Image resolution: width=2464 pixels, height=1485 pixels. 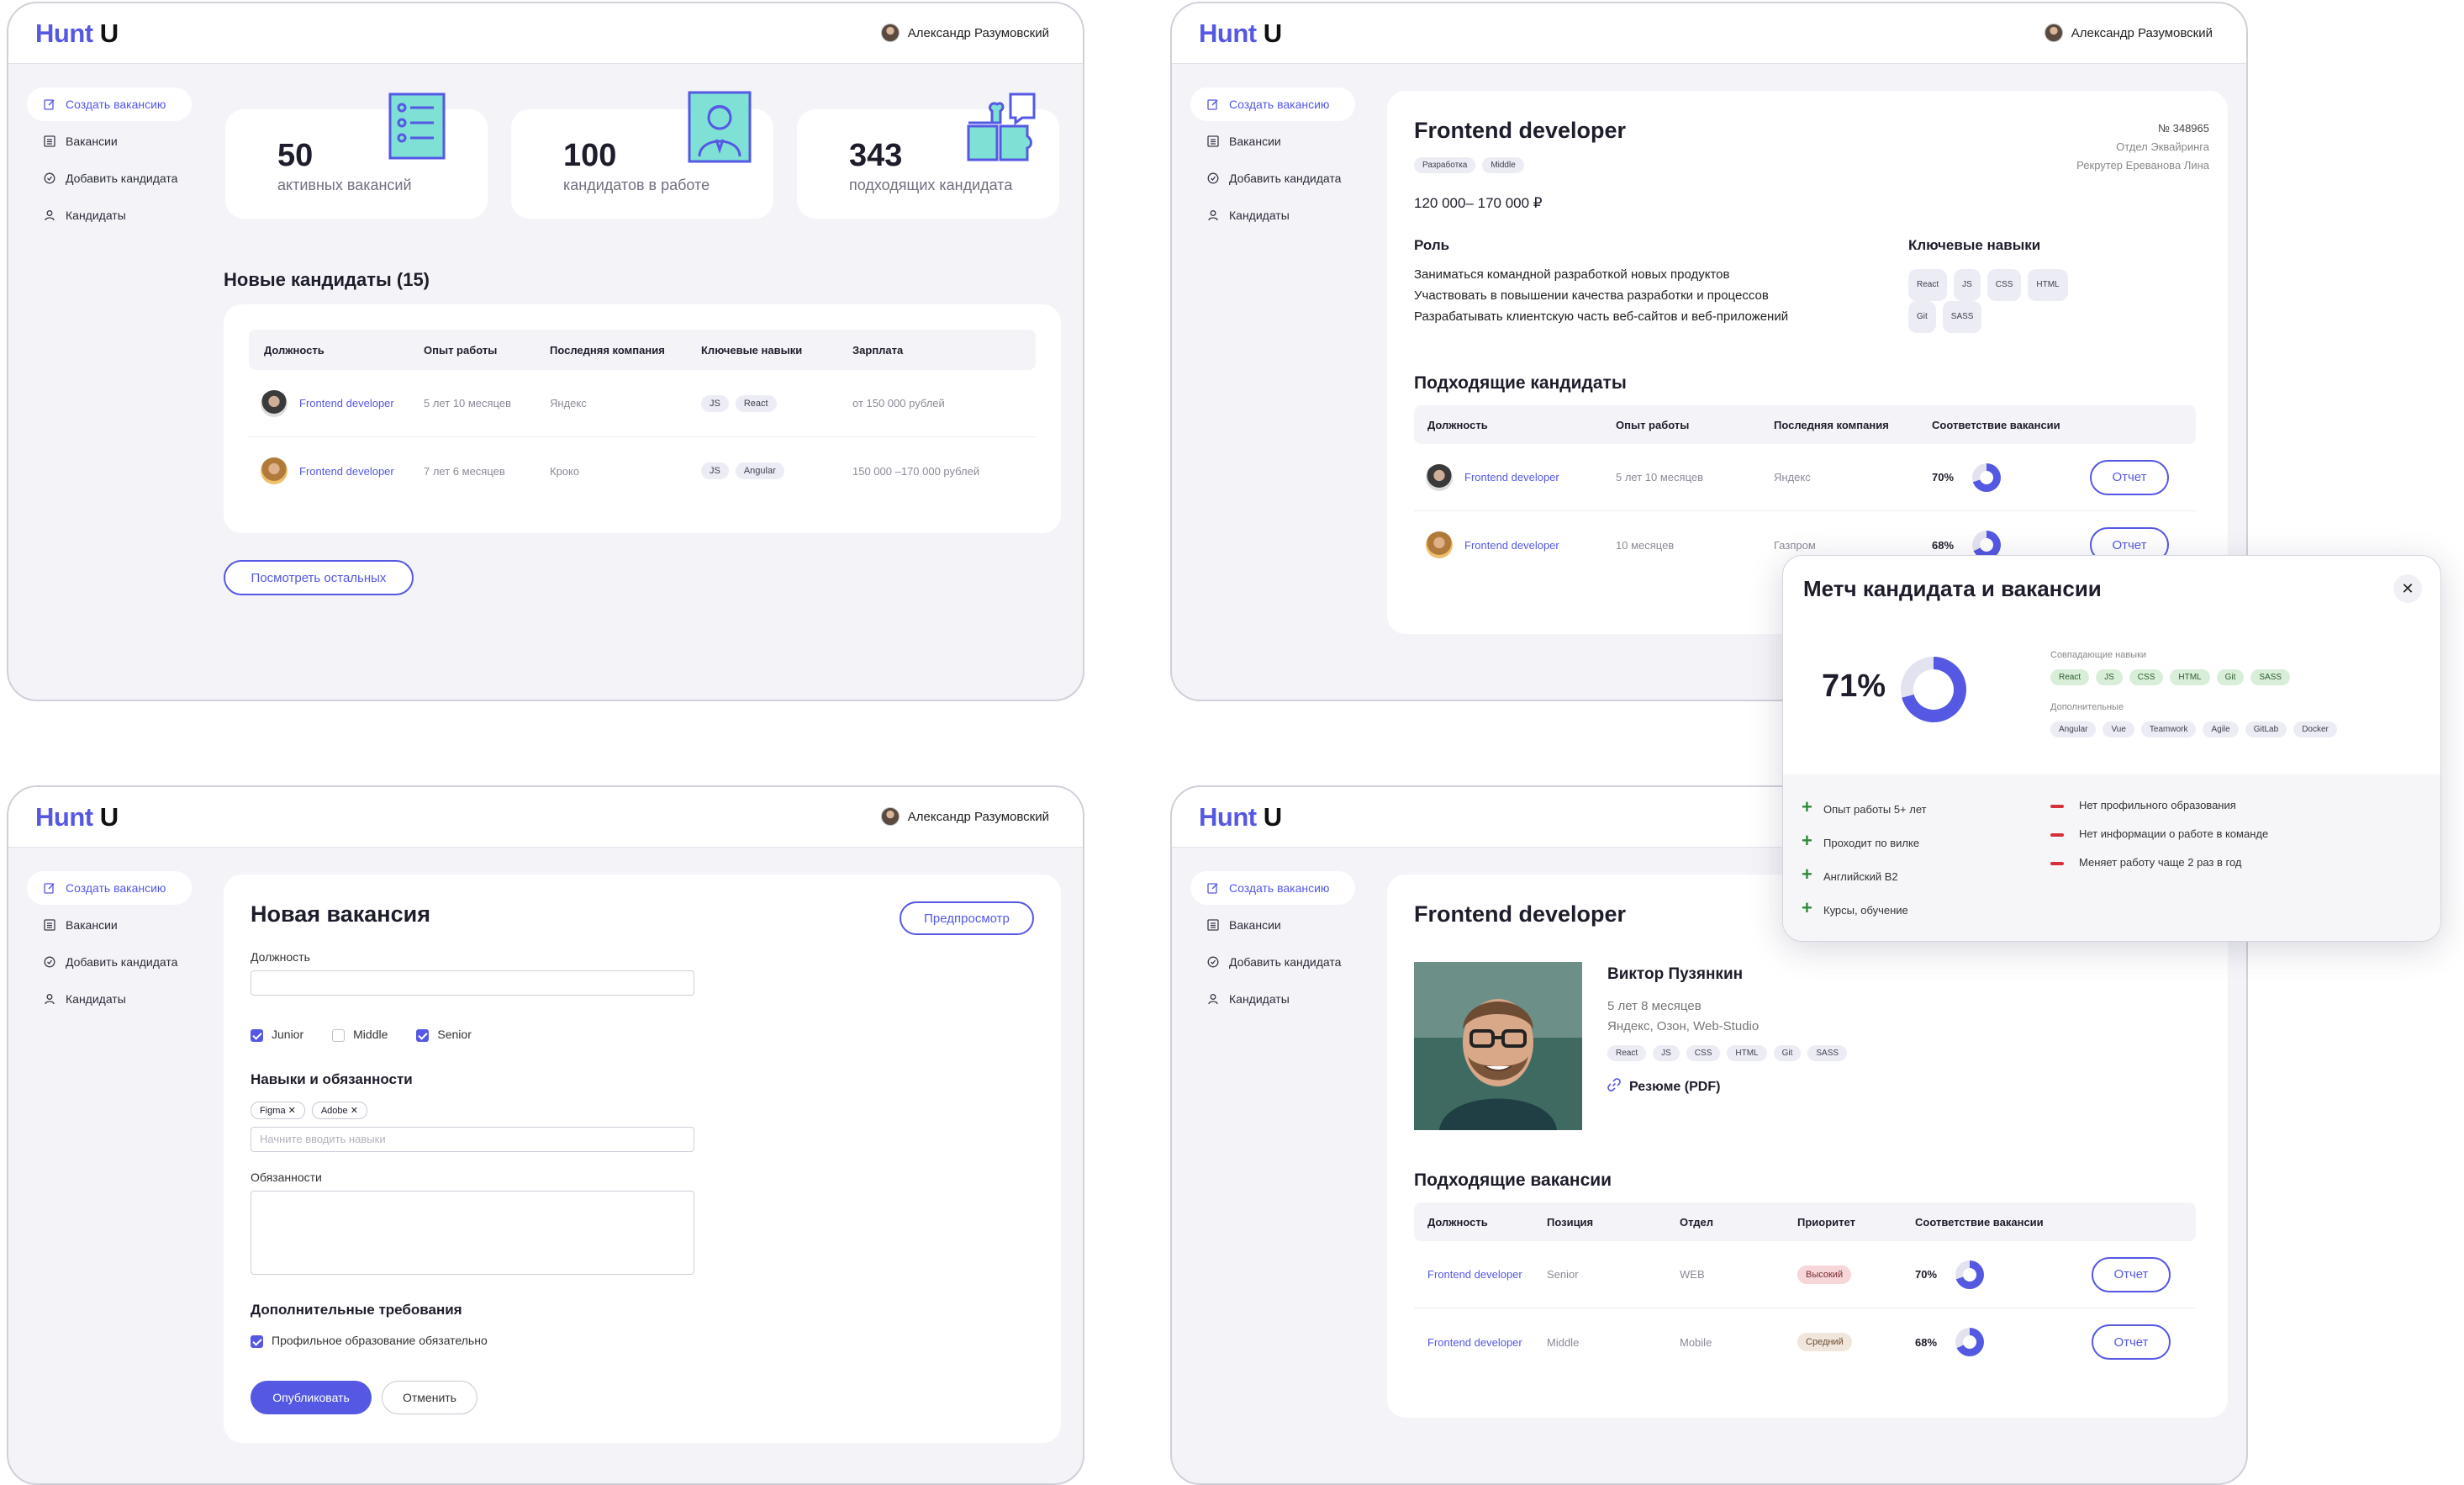 What do you see at coordinates (277, 1035) in the screenshot?
I see `junior-checkbox: Junior` at bounding box center [277, 1035].